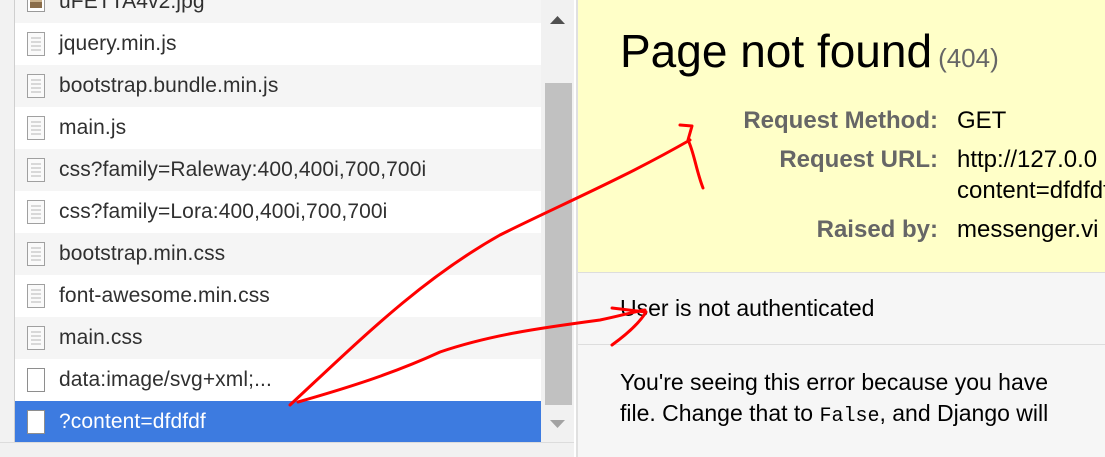 This screenshot has width=1105, height=457. What do you see at coordinates (776, 51) in the screenshot?
I see `page-title-text: Page not found` at bounding box center [776, 51].